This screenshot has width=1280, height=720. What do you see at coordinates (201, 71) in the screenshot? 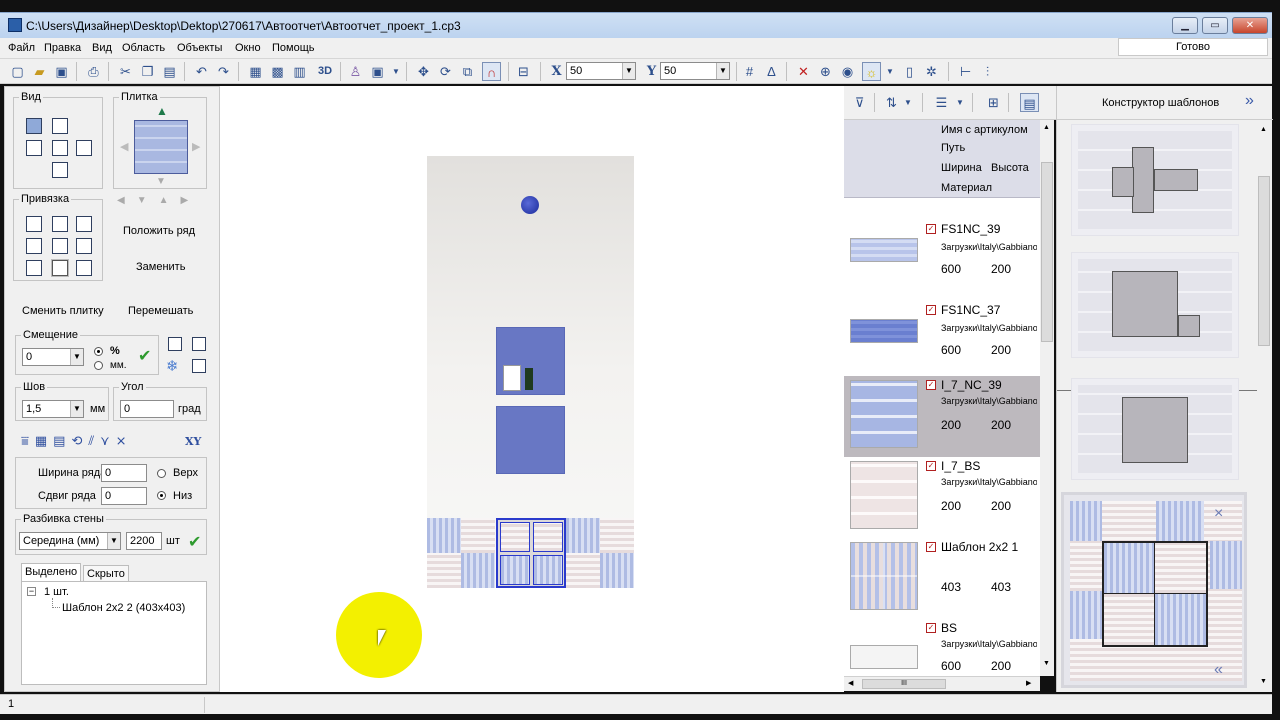
I see `undo-icon: ↶` at bounding box center [201, 71].